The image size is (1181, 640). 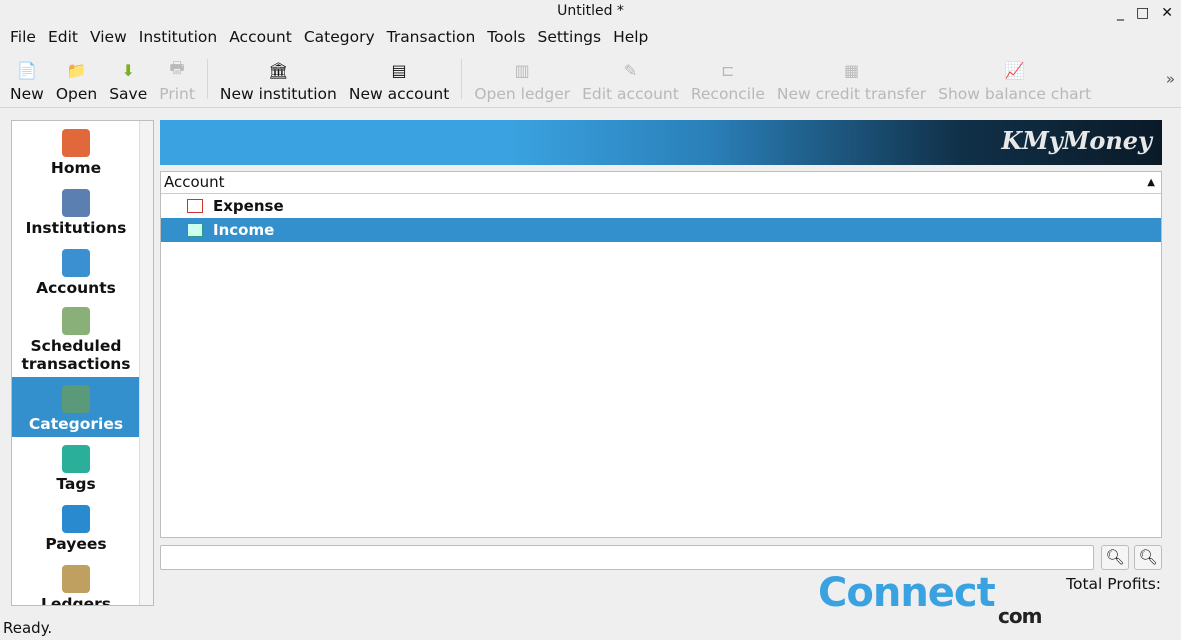 What do you see at coordinates (23, 37) in the screenshot?
I see `menu-file: File` at bounding box center [23, 37].